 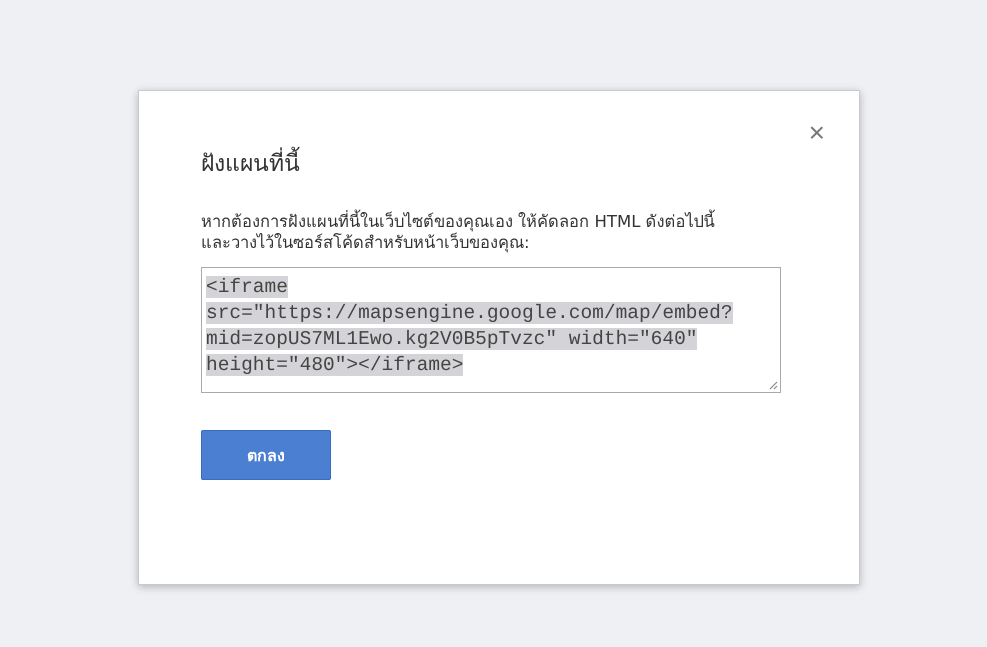 What do you see at coordinates (773, 385) in the screenshot?
I see `resize-grip-icon` at bounding box center [773, 385].